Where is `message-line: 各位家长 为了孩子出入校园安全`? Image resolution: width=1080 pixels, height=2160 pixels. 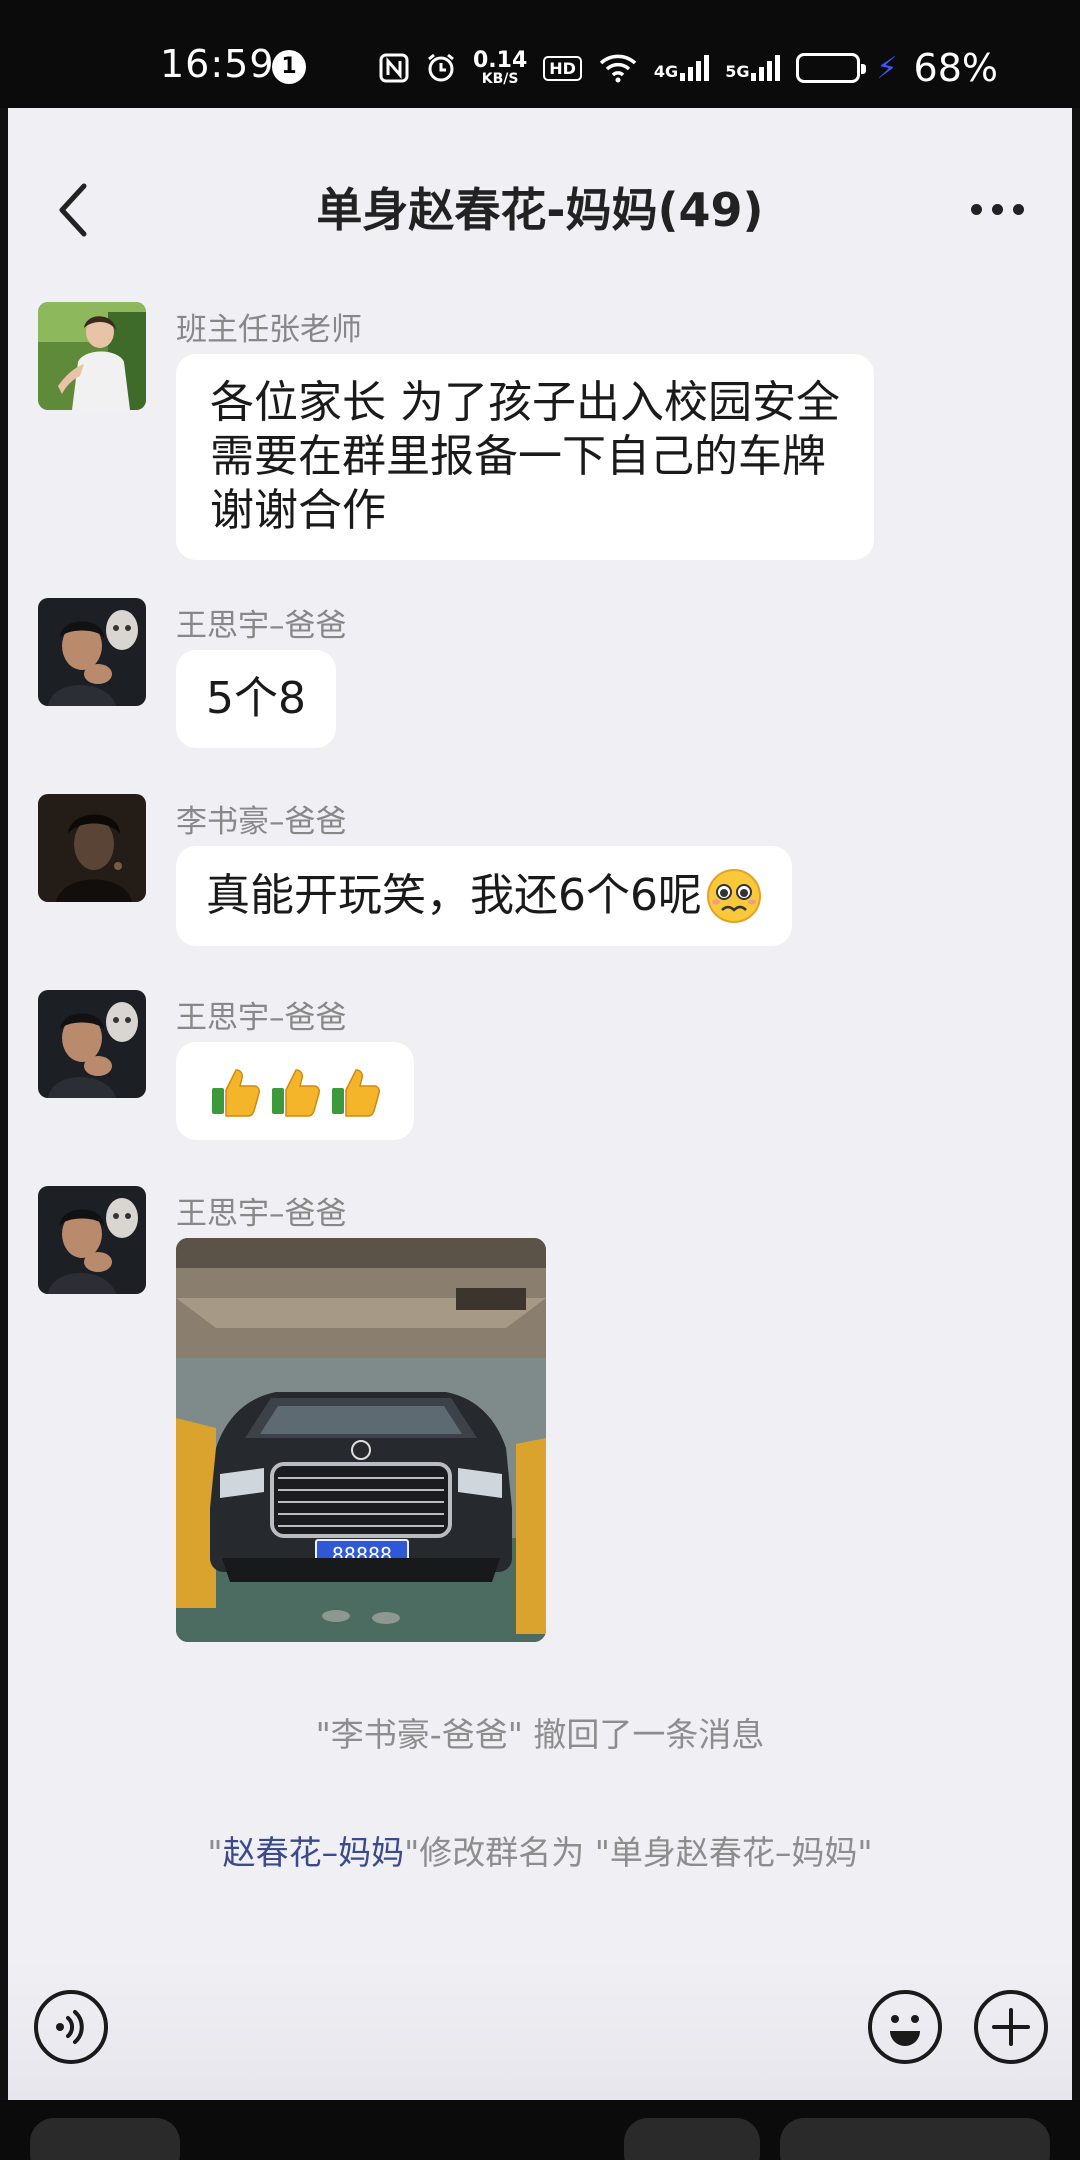
message-line: 各位家长 为了孩子出入校园安全 is located at coordinates (525, 402).